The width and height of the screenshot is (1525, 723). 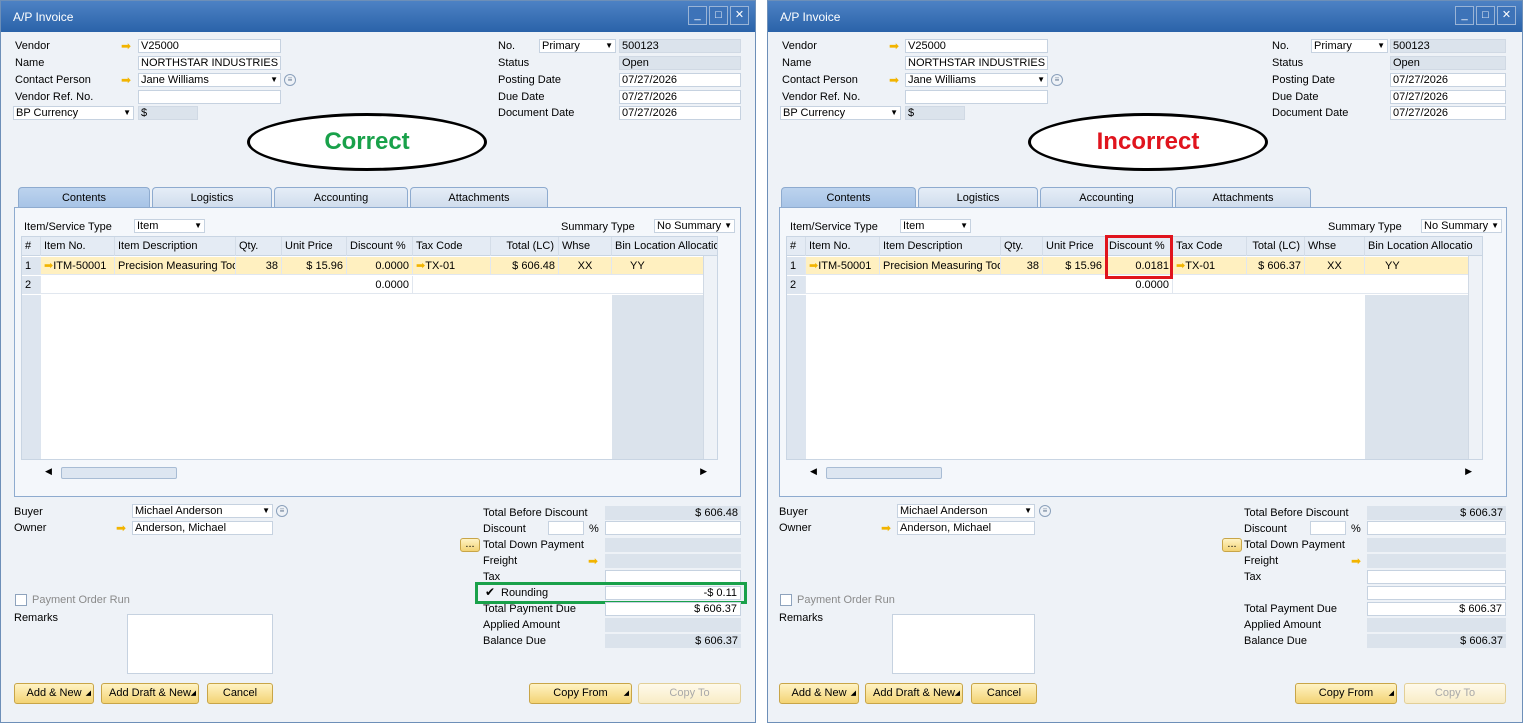 I want to click on cell-description: Precision Measuring Tool, so click(x=175, y=266).